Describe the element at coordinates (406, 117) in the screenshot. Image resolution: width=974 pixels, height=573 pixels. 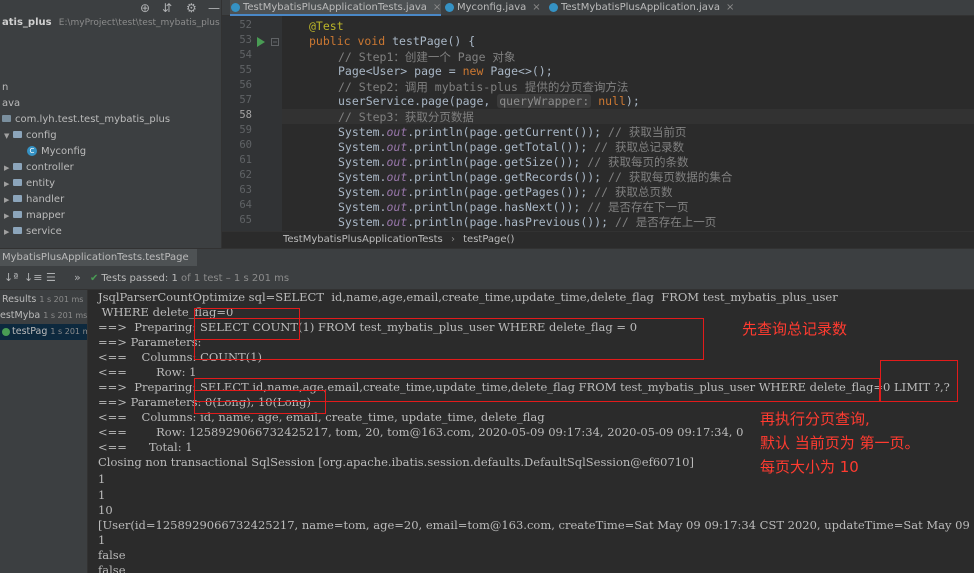
I see `code-line: // Step3：获取分页数据` at that location.